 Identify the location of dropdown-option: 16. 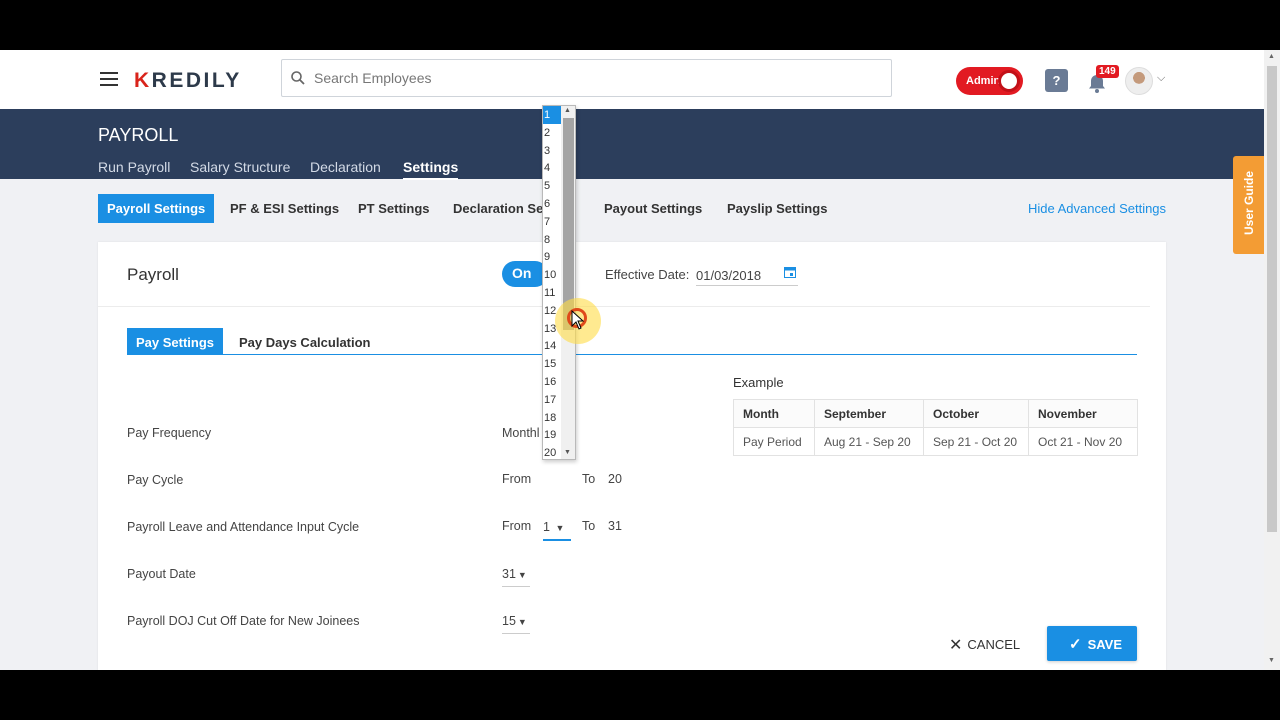
(552, 382).